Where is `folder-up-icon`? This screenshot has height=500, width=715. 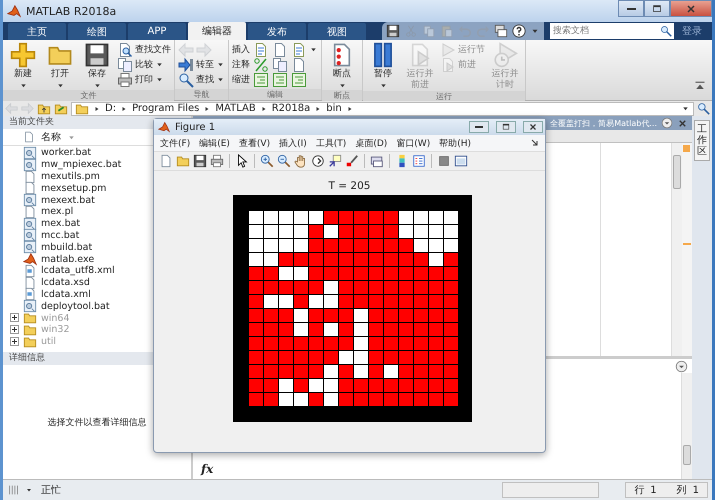 folder-up-icon is located at coordinates (44, 109).